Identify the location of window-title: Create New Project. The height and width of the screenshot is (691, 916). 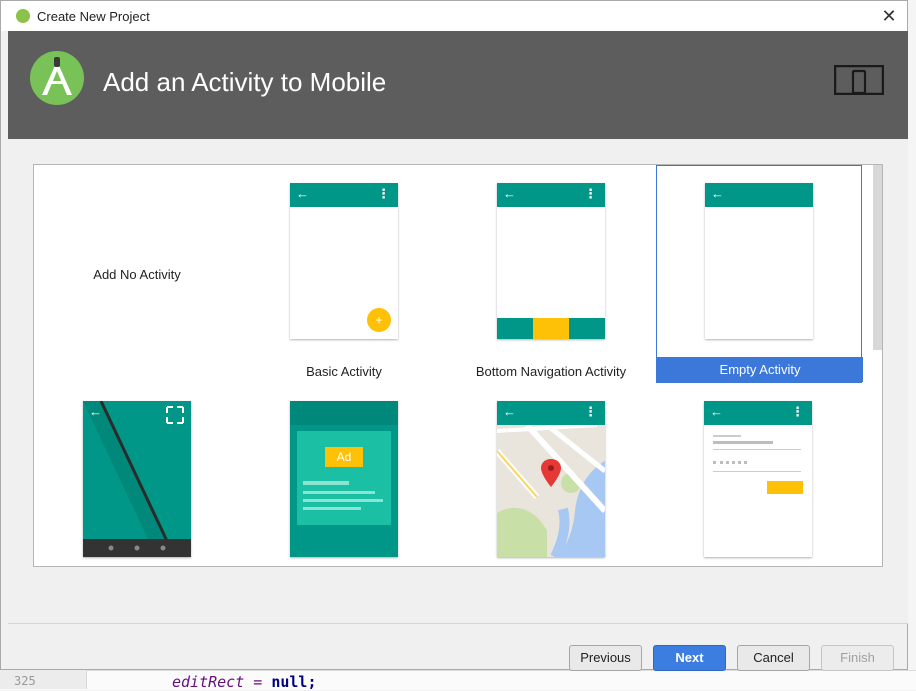
(93, 16).